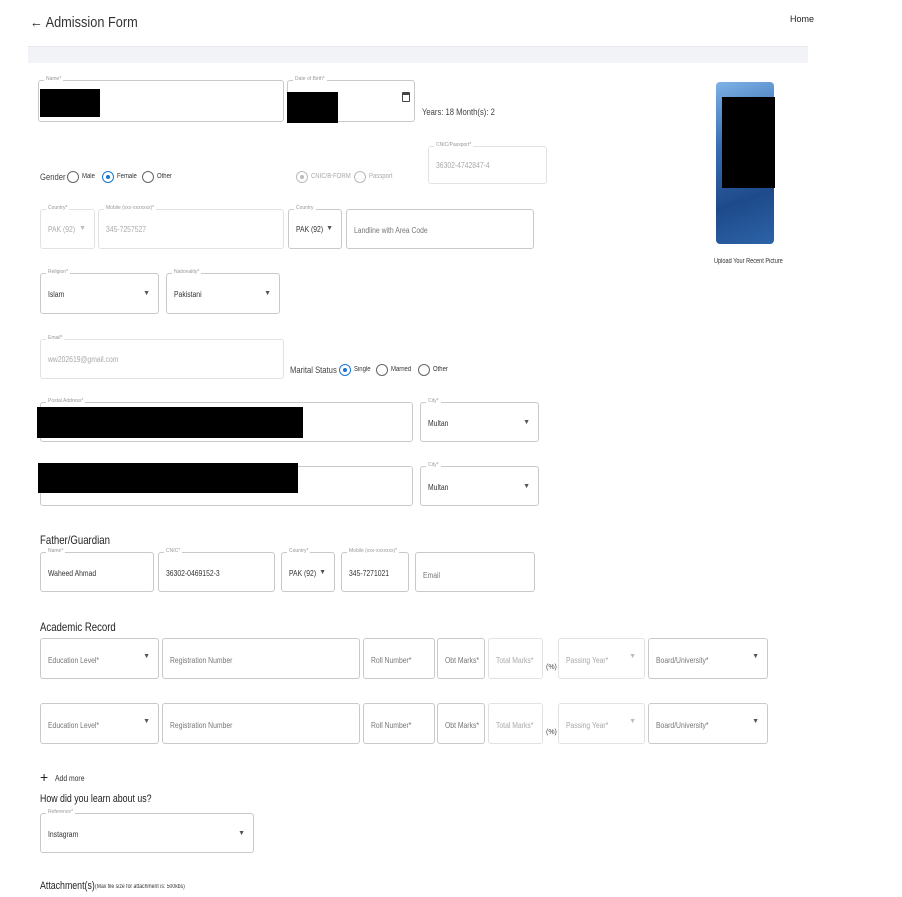 This screenshot has height=897, width=902. I want to click on redacted-permanent-address, so click(168, 478).